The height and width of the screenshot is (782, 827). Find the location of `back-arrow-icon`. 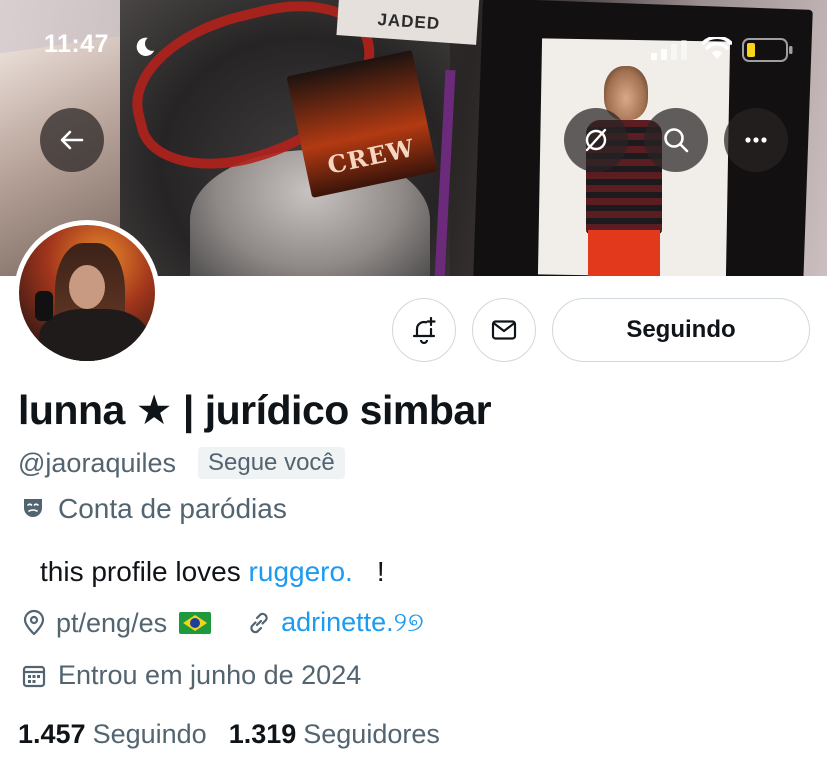

back-arrow-icon is located at coordinates (72, 140).